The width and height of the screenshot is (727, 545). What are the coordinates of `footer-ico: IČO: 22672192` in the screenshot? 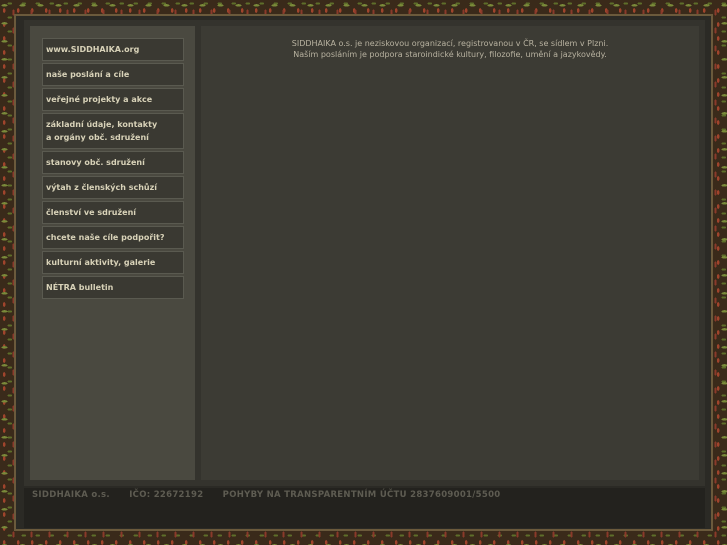 It's located at (166, 495).